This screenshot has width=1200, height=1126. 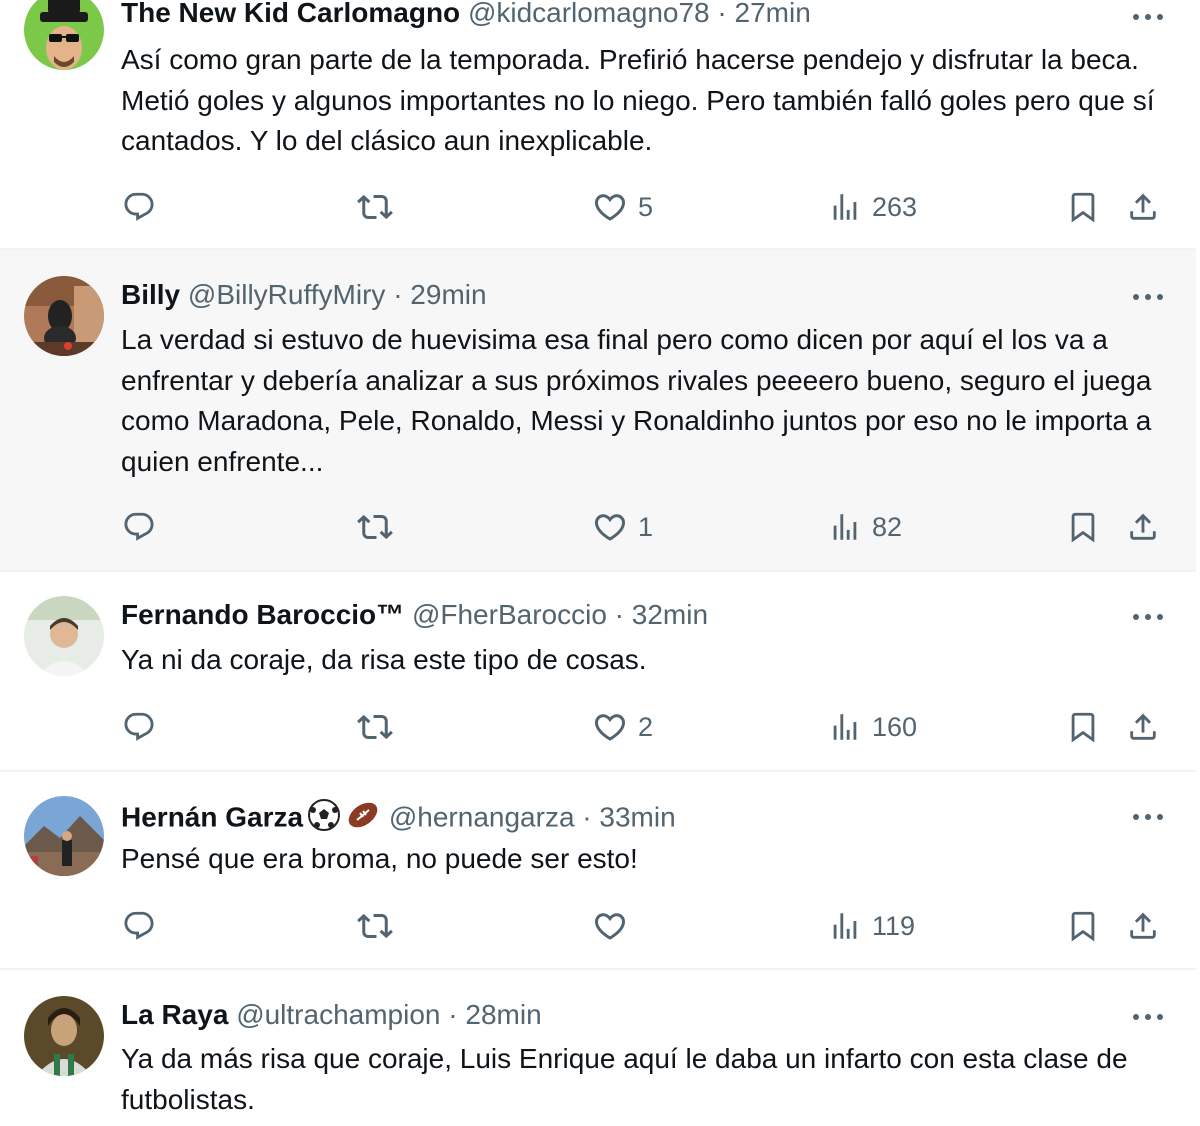 I want to click on timestamp: 29min, so click(x=448, y=294).